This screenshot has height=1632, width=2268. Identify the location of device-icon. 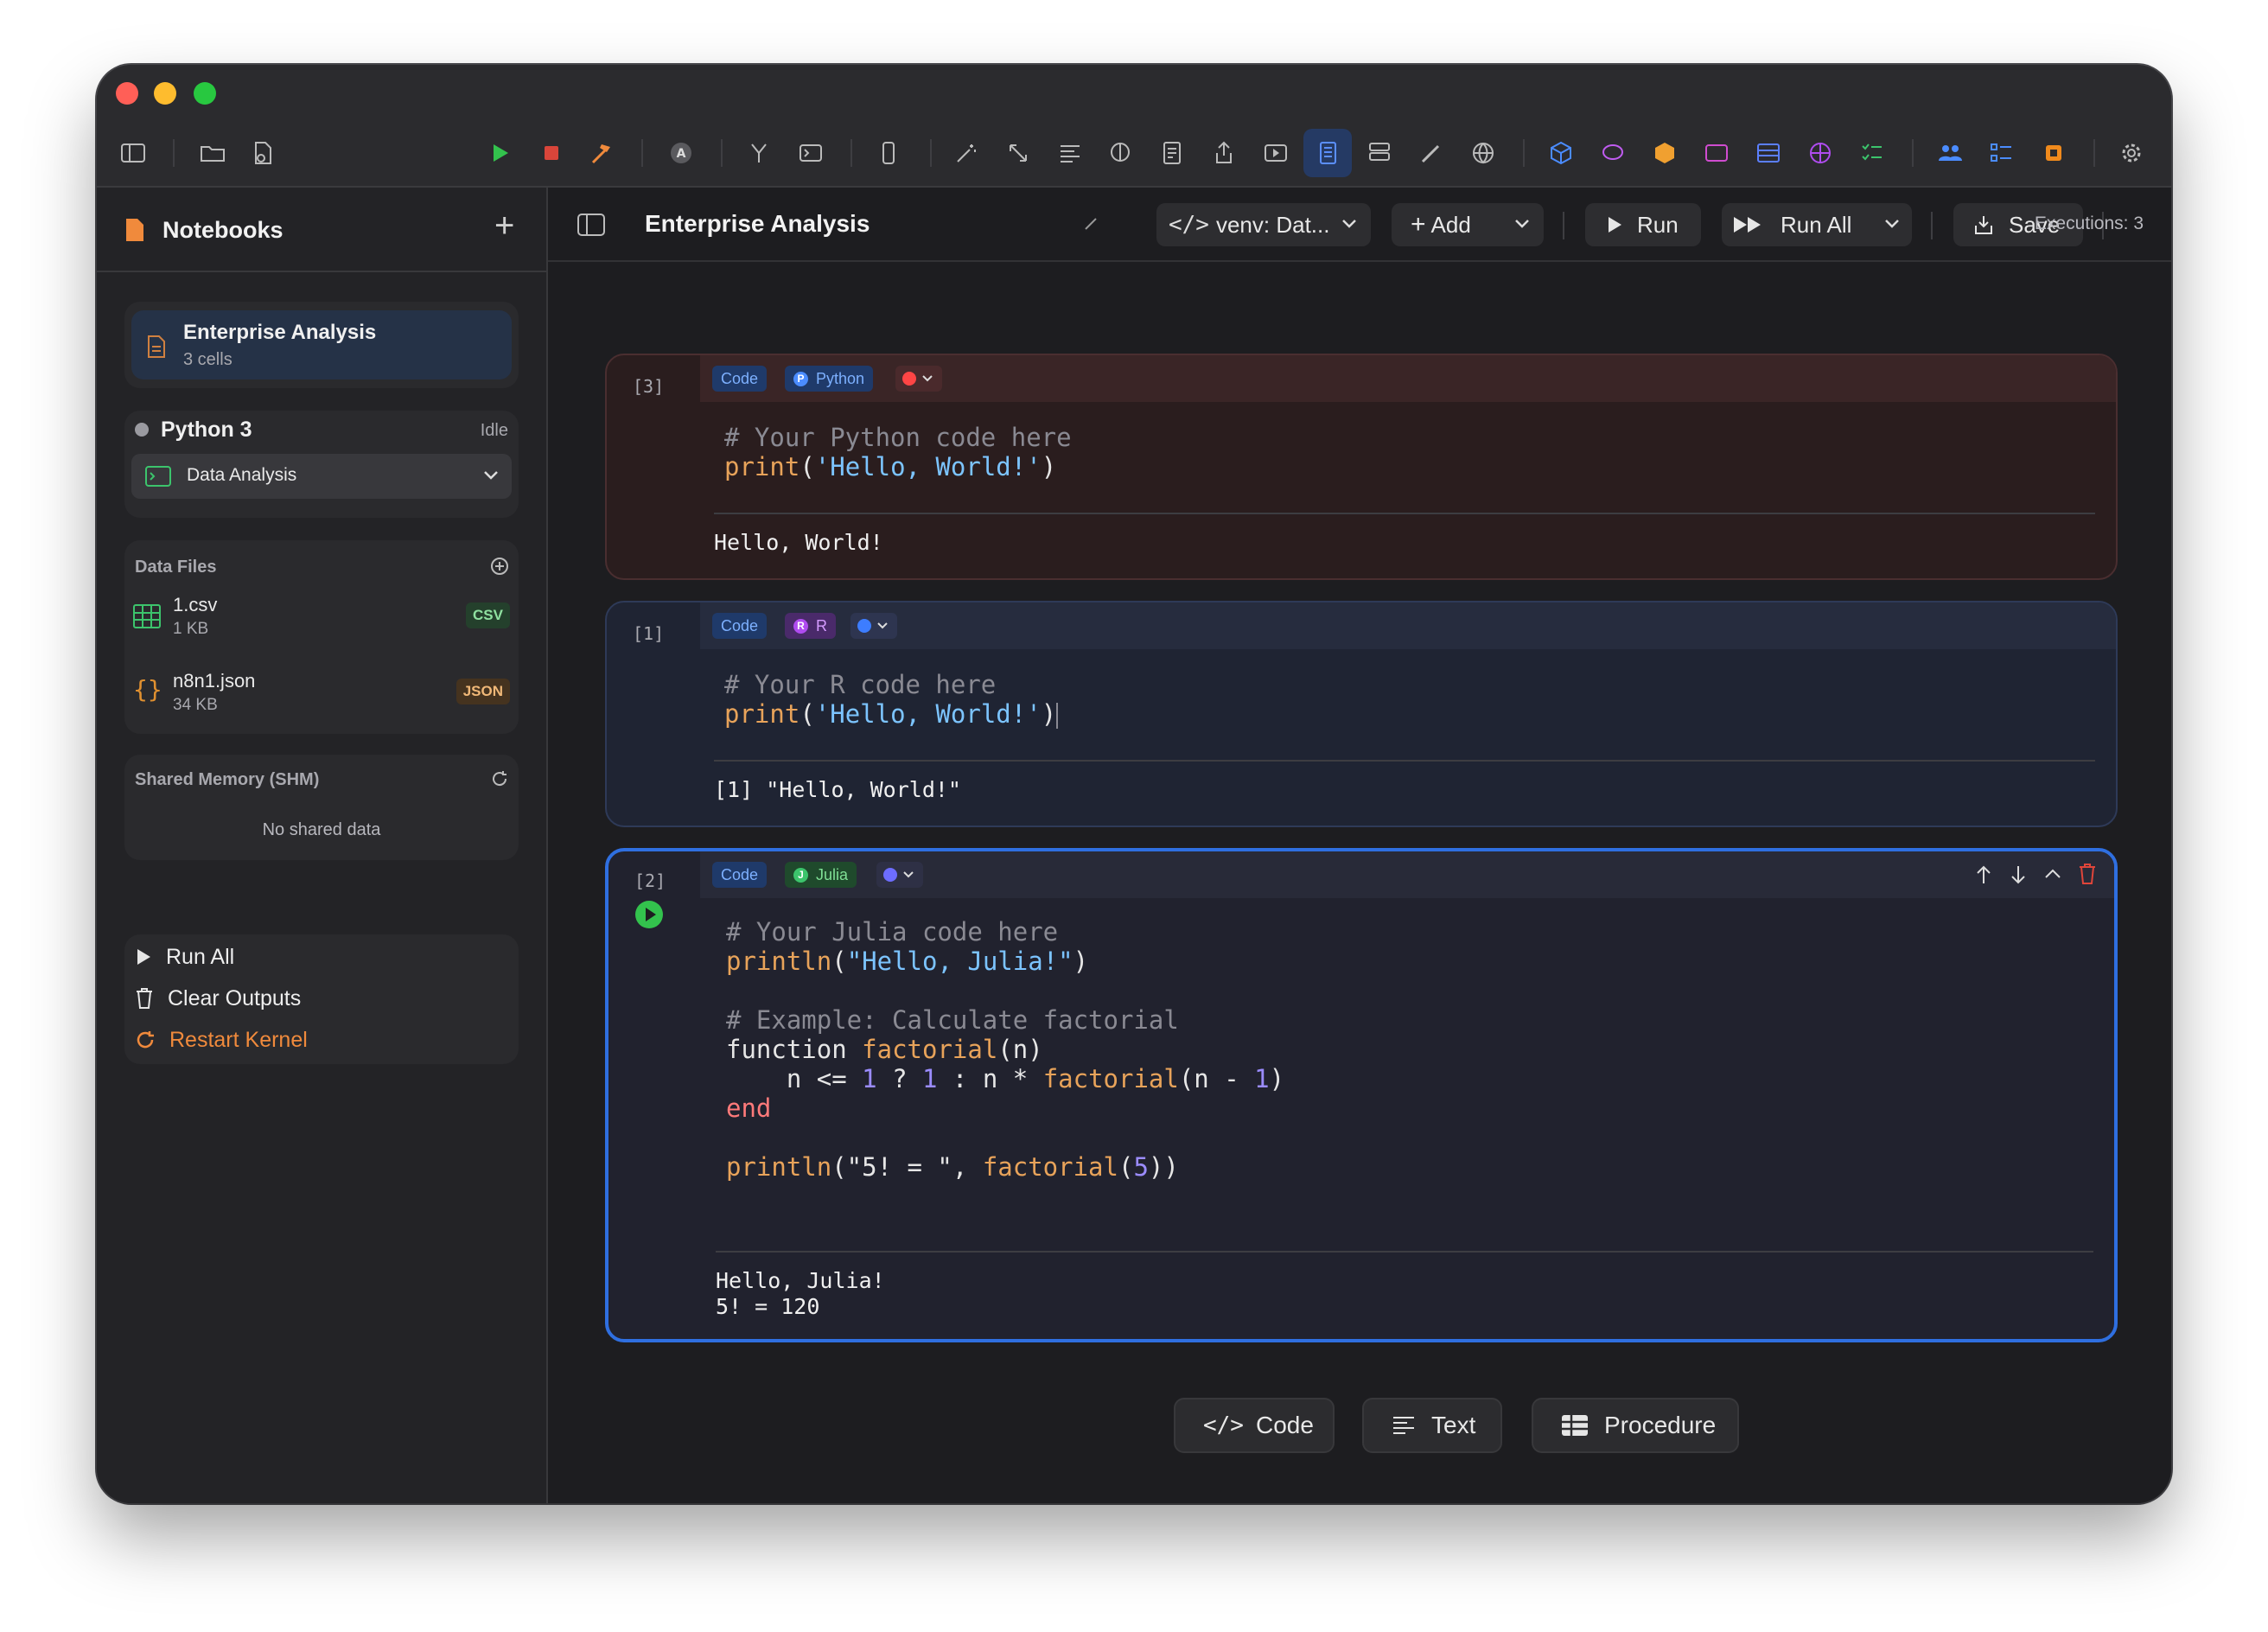
(888, 153).